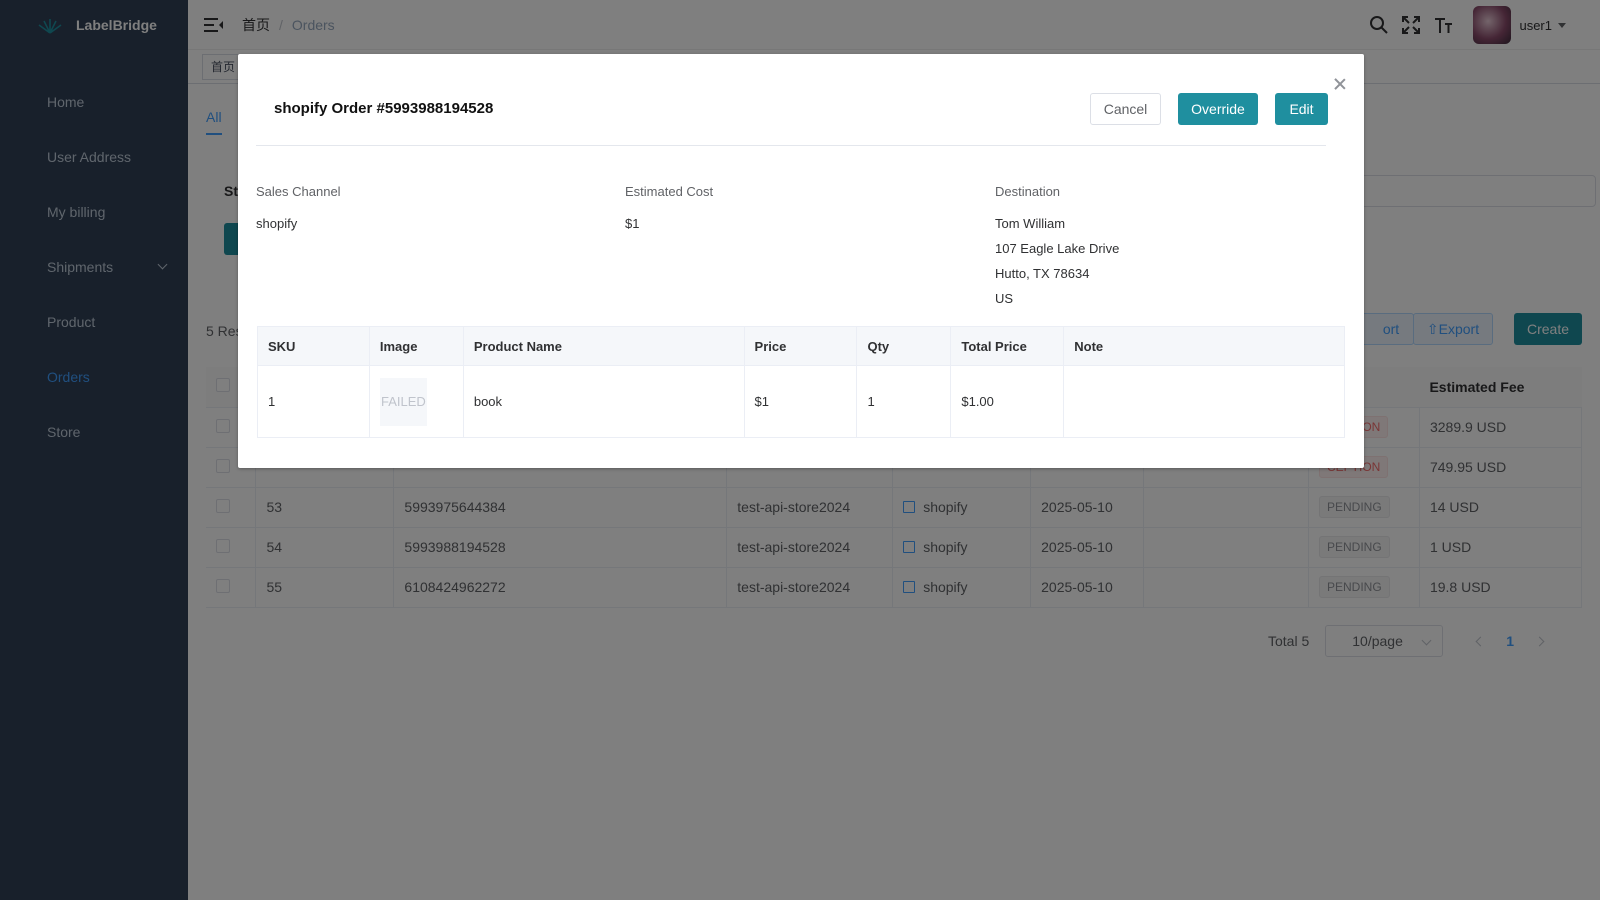  Describe the element at coordinates (403, 401) in the screenshot. I see `image-failed-placeholder: FAILED` at that location.